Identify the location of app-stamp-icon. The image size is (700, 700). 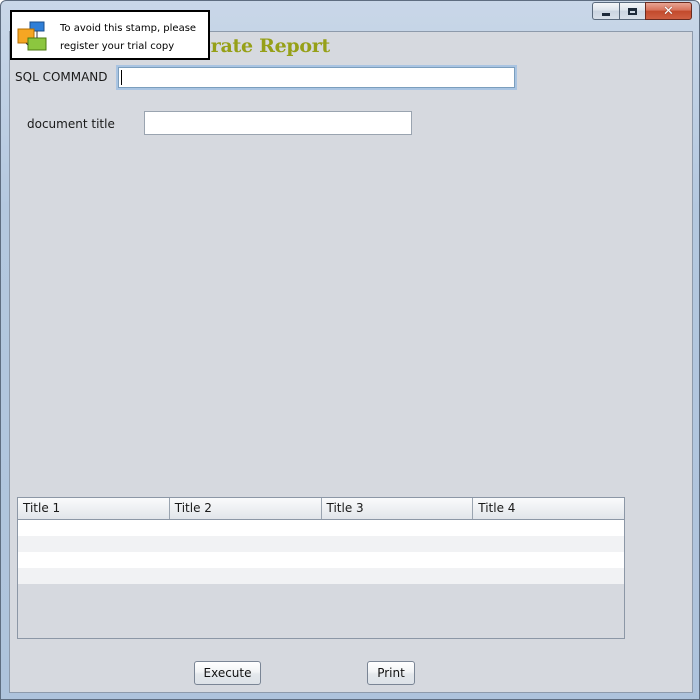
(32, 36).